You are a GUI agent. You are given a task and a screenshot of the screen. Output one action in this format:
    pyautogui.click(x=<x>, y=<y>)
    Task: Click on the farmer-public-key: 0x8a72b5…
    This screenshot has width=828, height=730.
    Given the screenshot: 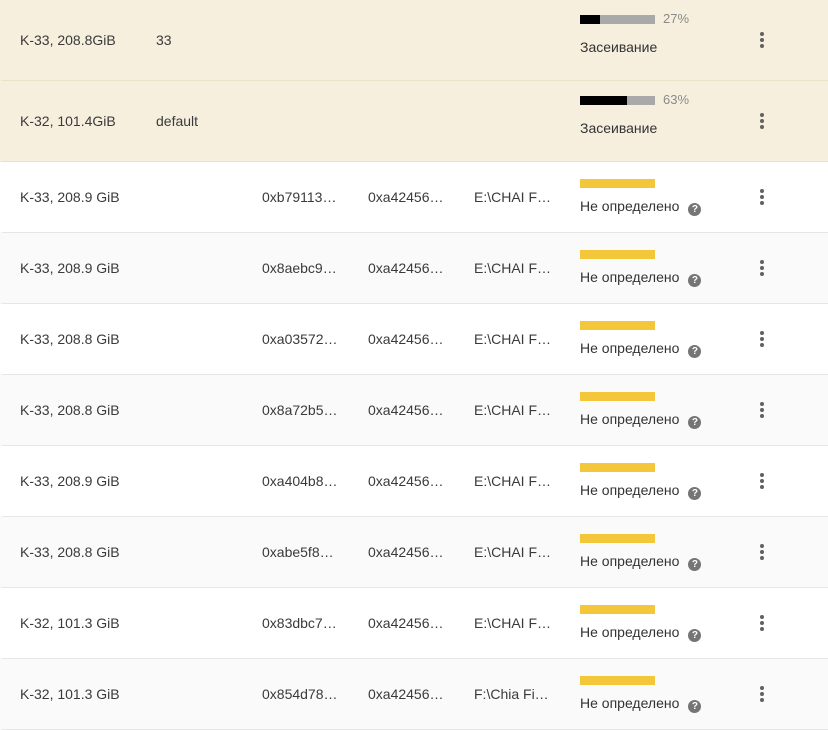 What is the action you would take?
    pyautogui.click(x=300, y=410)
    